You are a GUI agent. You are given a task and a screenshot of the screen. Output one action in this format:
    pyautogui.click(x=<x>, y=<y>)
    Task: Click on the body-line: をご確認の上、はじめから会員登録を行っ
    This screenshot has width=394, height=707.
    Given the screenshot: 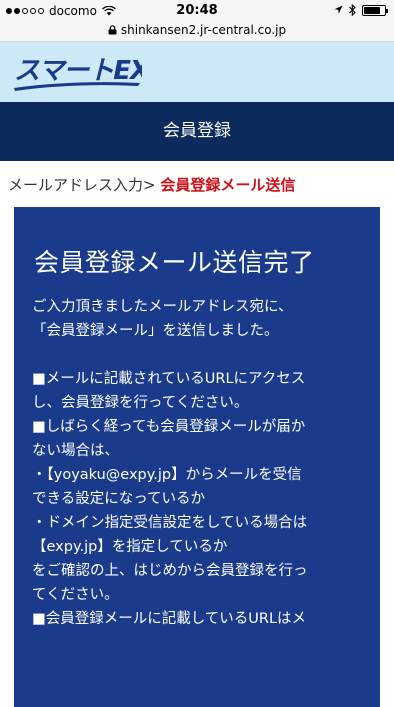 What is the action you would take?
    pyautogui.click(x=170, y=571)
    